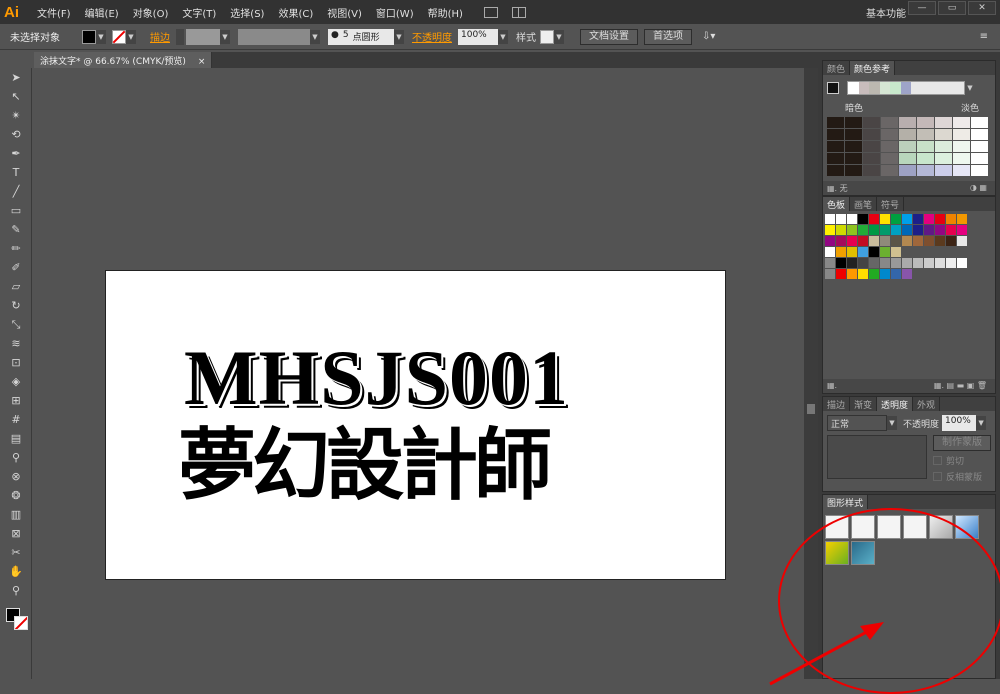 This screenshot has width=1000, height=694. Describe the element at coordinates (906, 88) in the screenshot. I see `harmony-rule-strip` at that location.